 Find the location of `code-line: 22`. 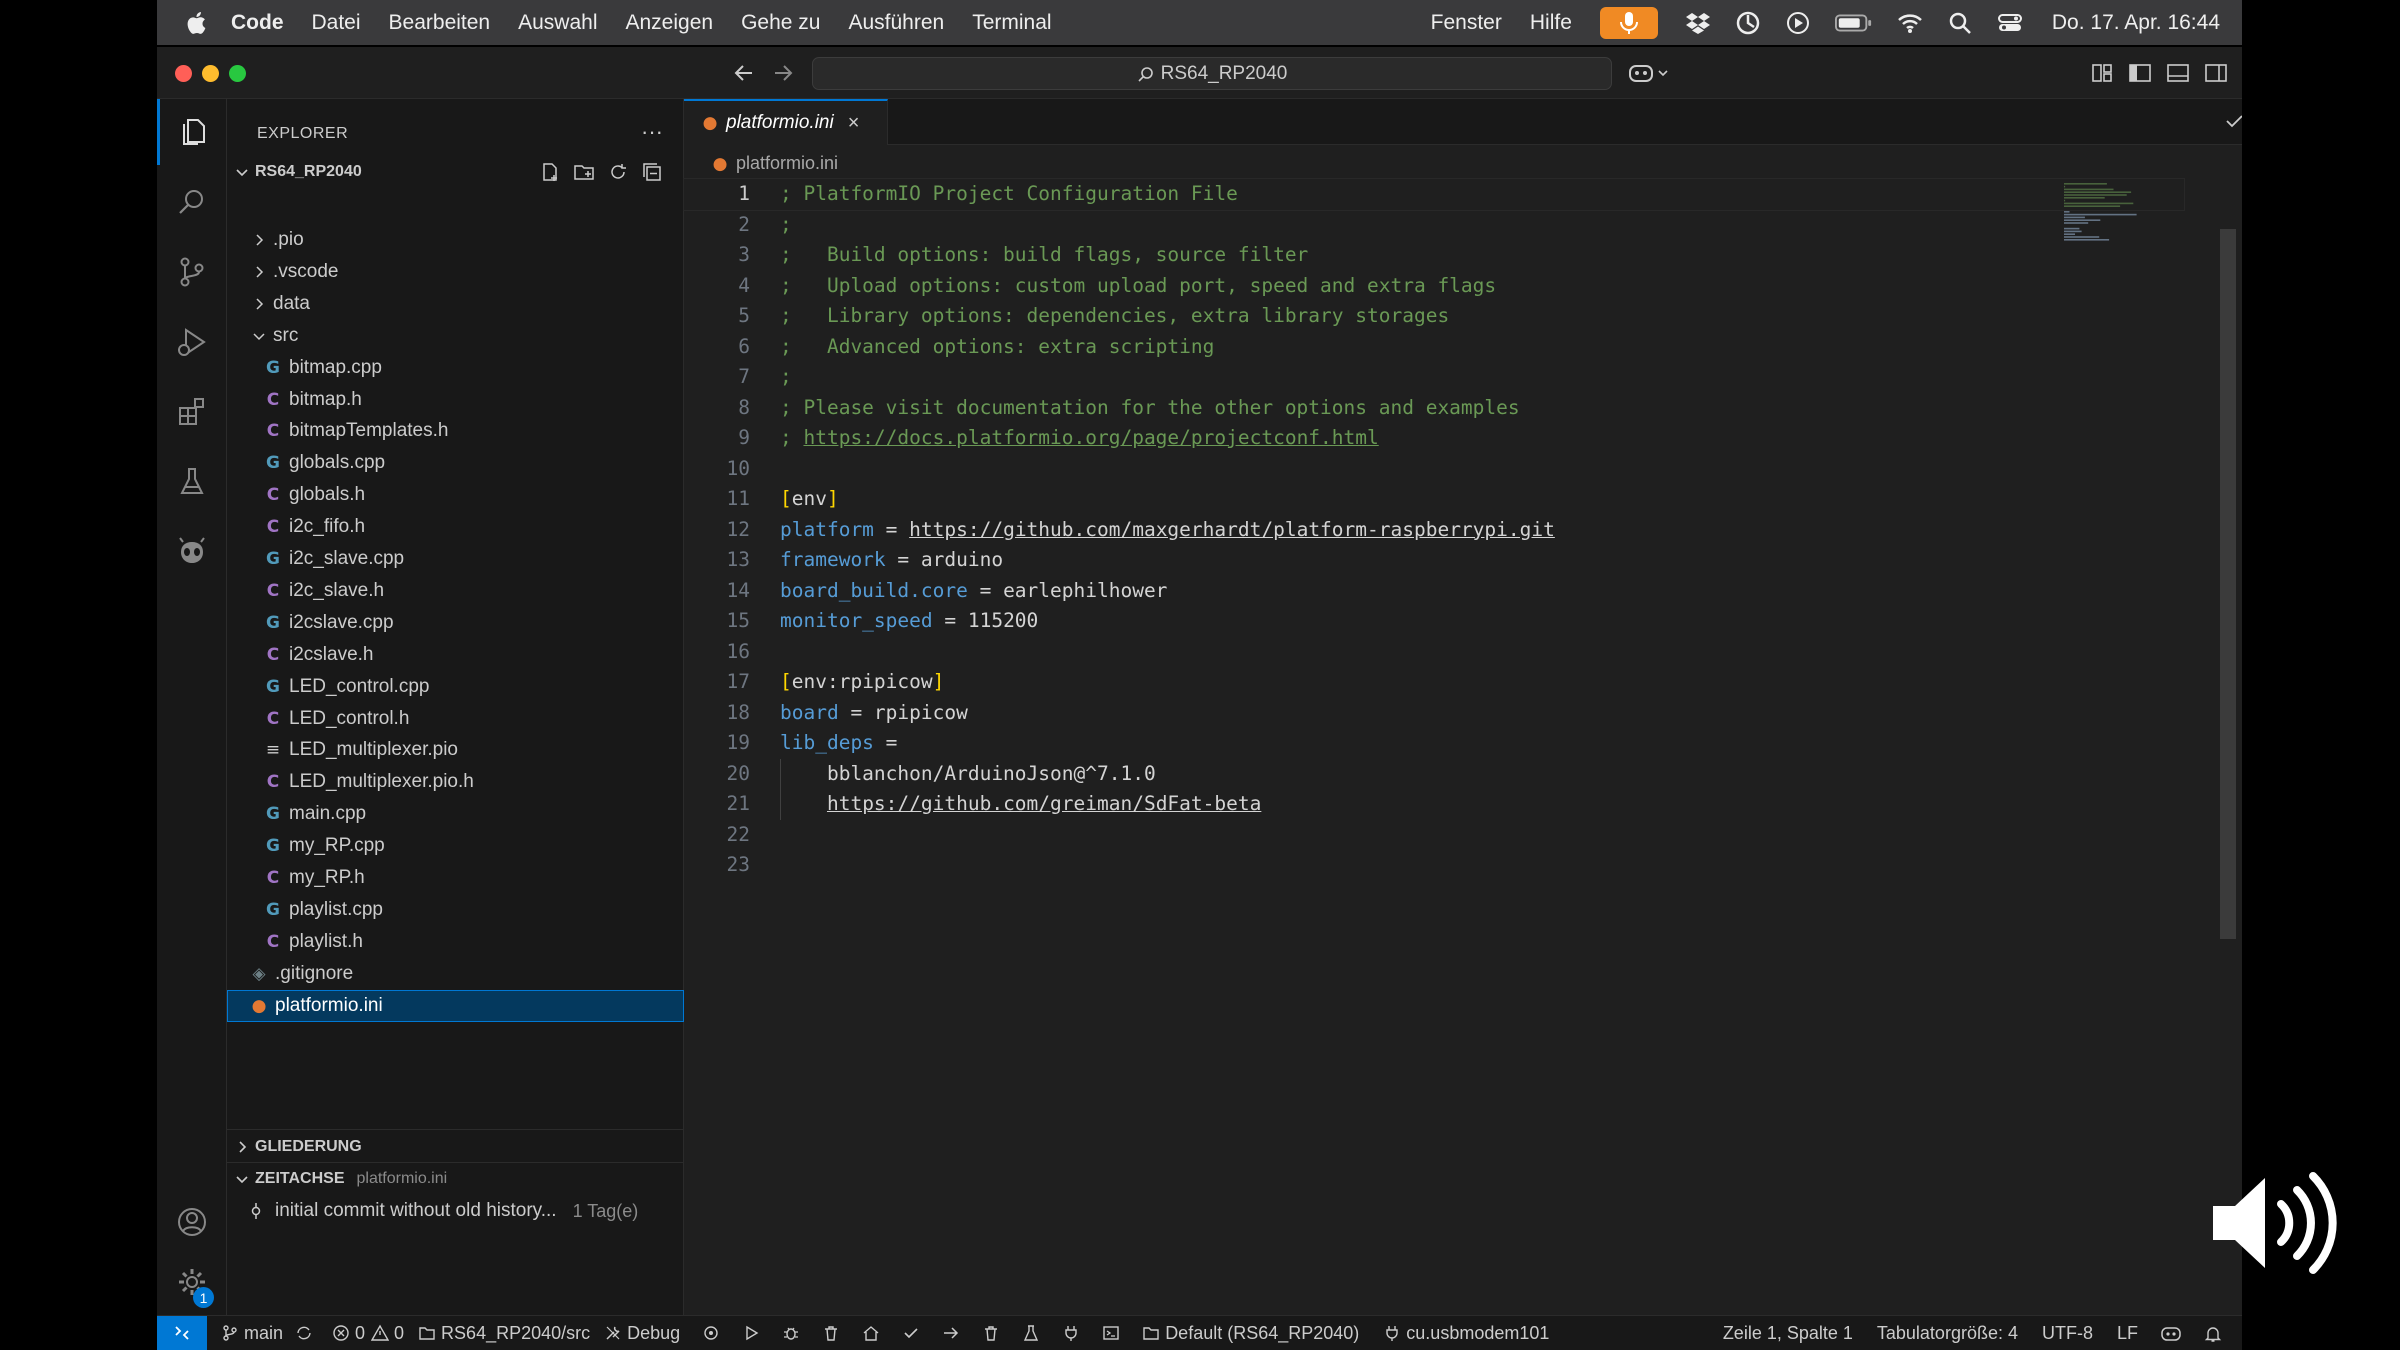

code-line: 22 is located at coordinates (1434, 835).